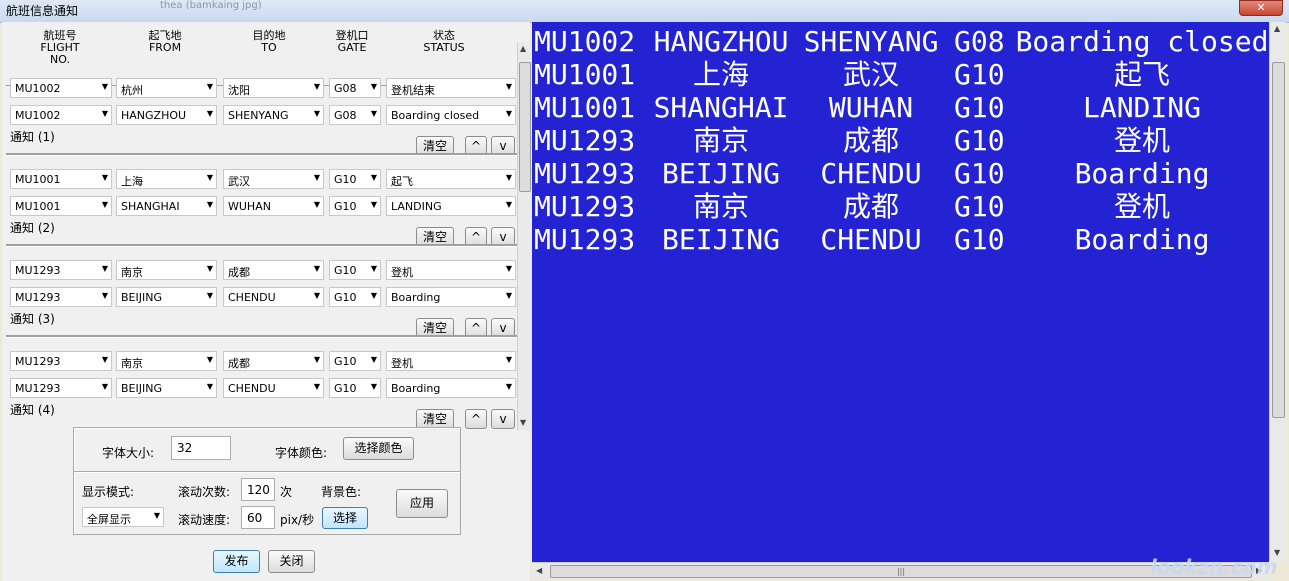  Describe the element at coordinates (503, 419) in the screenshot. I see `move-down-button: v` at that location.